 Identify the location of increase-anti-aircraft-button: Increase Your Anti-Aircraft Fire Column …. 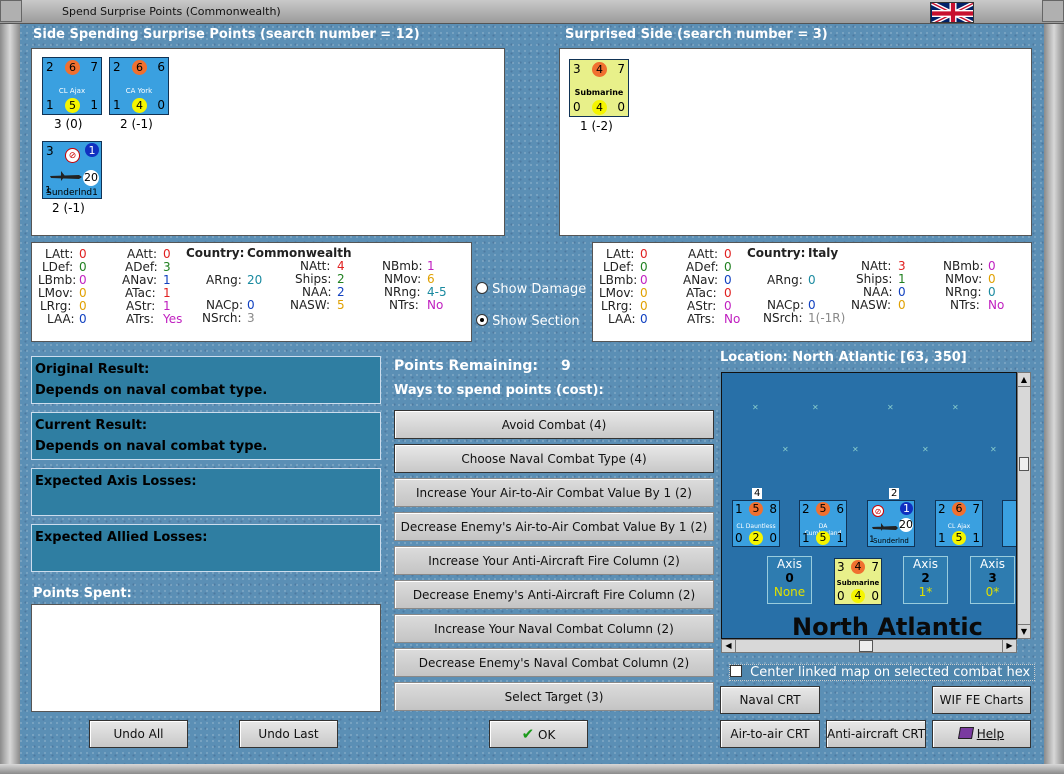
(554, 560).